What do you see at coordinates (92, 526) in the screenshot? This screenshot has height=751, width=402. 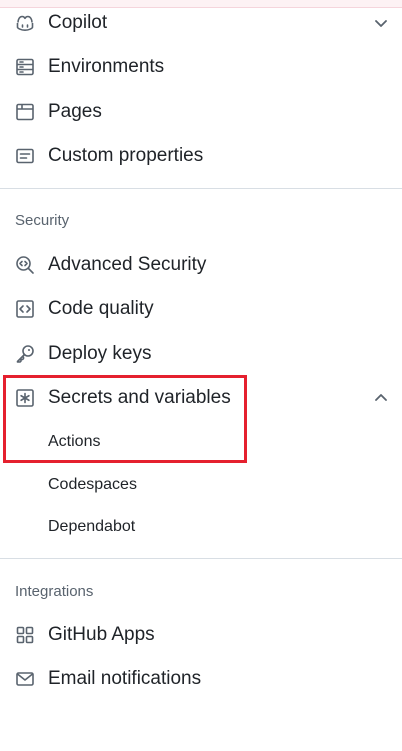 I see `sidebar-subitem-label: Dependabot` at bounding box center [92, 526].